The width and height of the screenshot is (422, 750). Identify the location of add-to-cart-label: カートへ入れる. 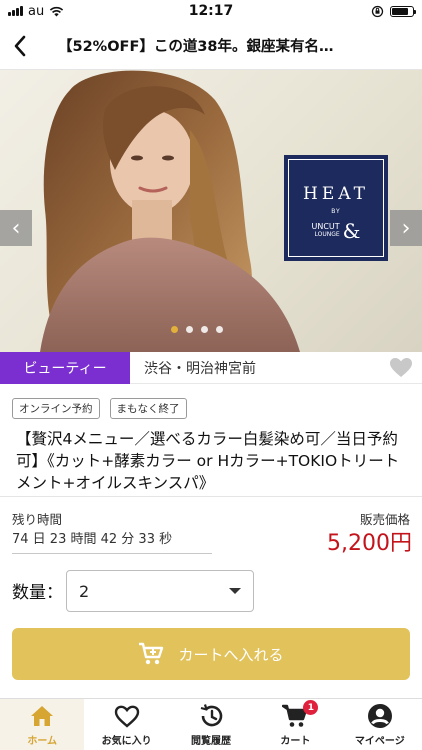
(231, 654).